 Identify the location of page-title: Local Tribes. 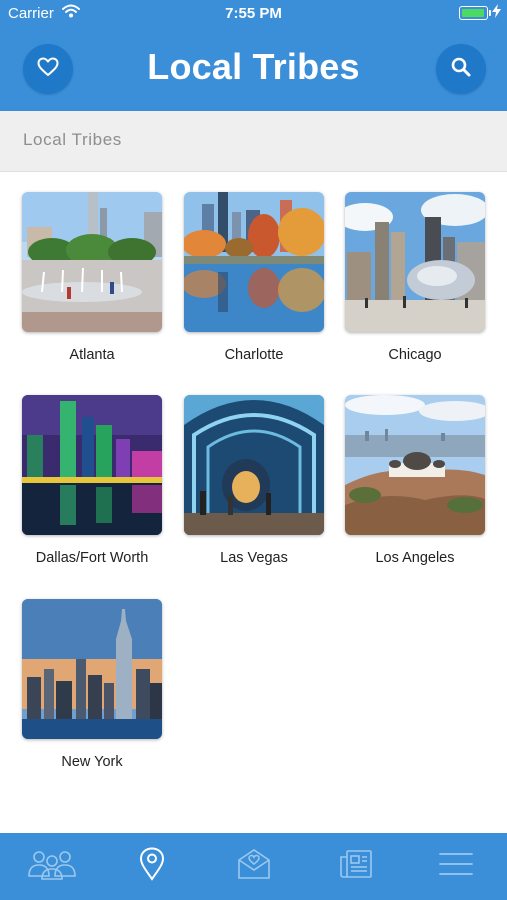
(253, 66).